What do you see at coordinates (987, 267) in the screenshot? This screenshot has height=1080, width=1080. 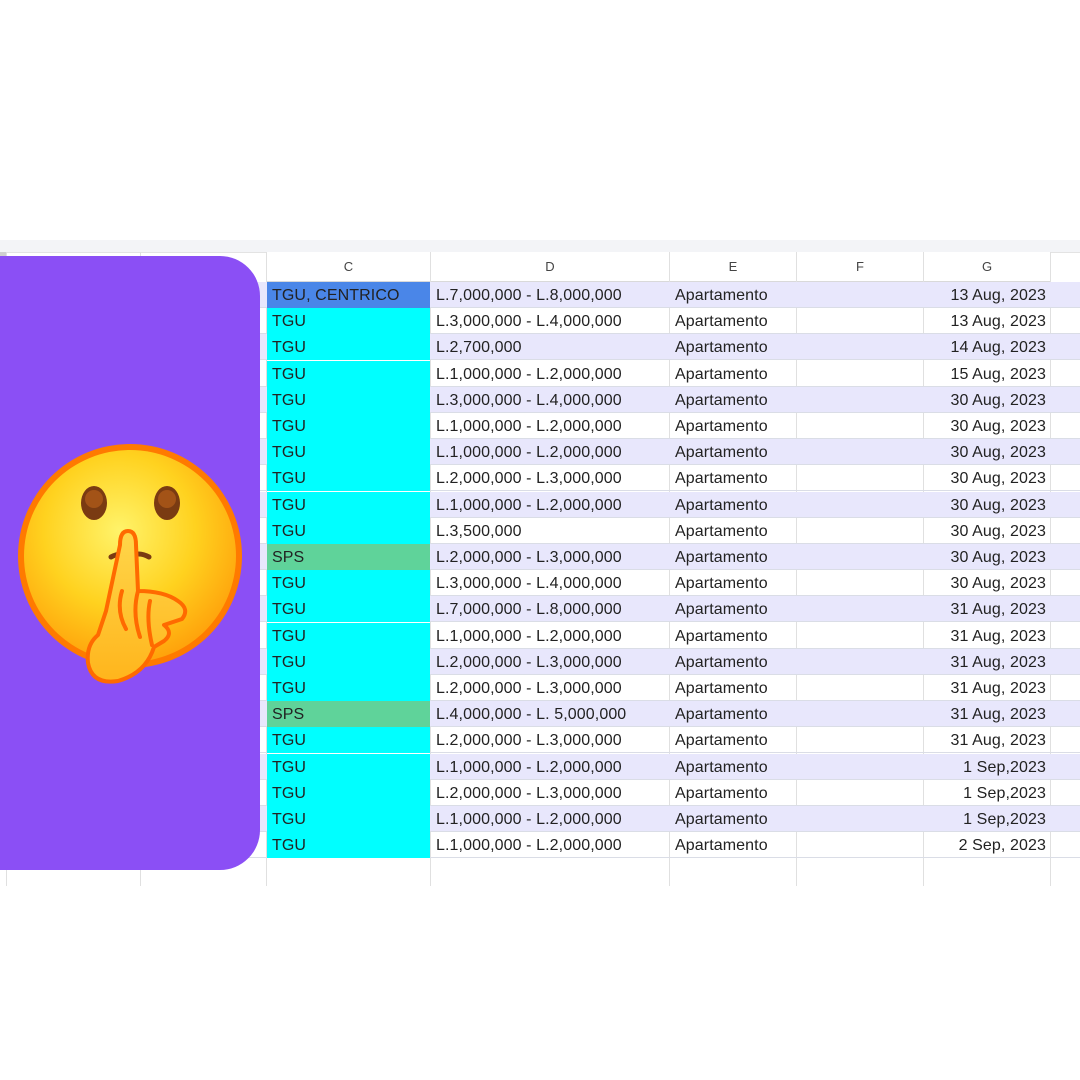 I see `column-header-g: G` at bounding box center [987, 267].